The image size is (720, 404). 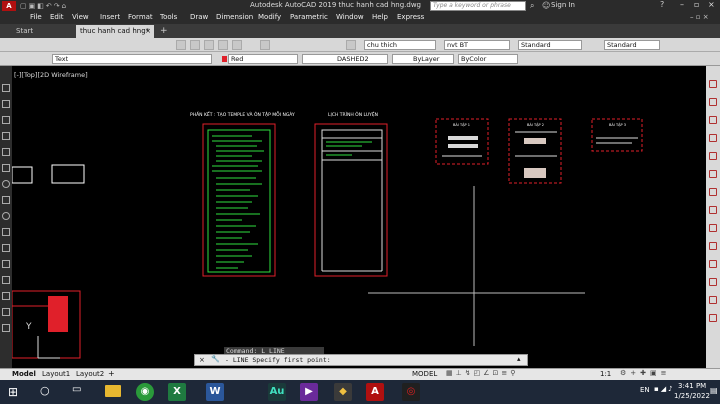 What do you see at coordinates (696, 4) in the screenshot?
I see `maximize-icon: ▫` at bounding box center [696, 4].